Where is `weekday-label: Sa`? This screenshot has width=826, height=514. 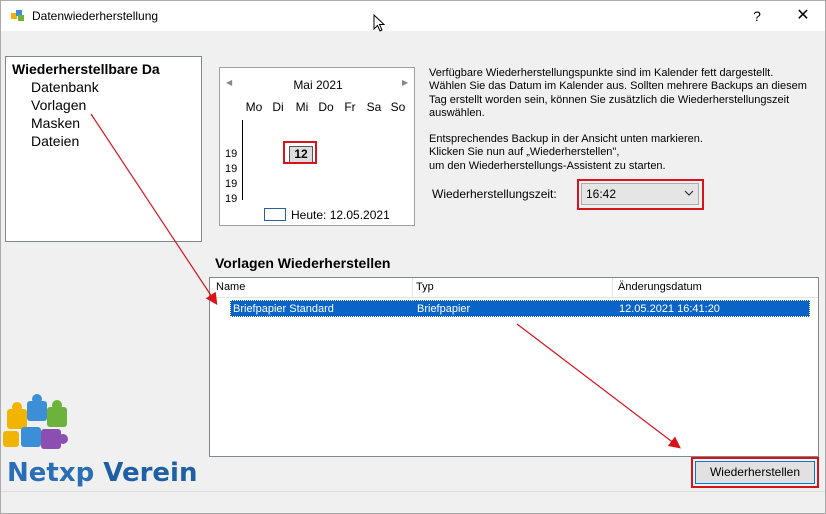
weekday-label: Sa is located at coordinates (374, 107).